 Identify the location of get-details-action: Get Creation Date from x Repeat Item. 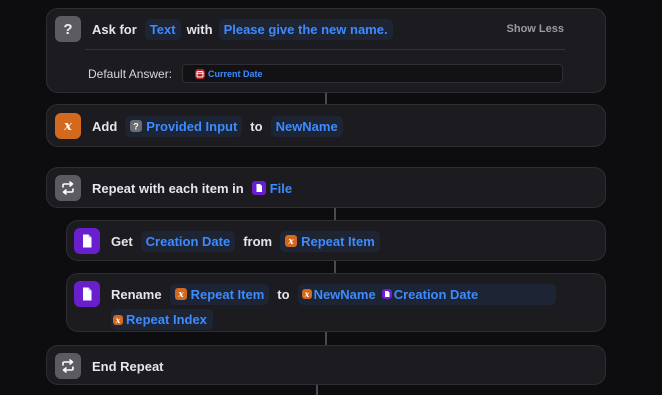
(336, 240).